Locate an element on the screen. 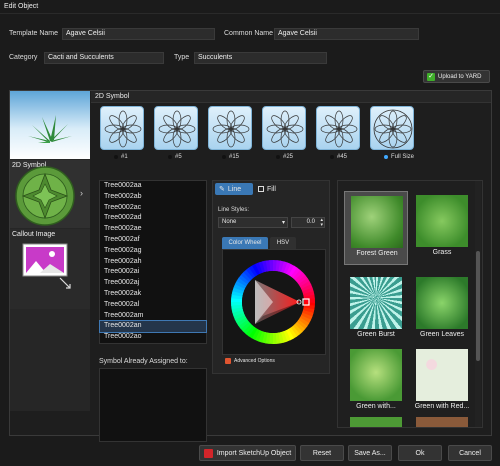 Image resolution: width=500 pixels, height=466 pixels. left-column: 2D Symbol › Callout Image is located at coordinates (50, 251).